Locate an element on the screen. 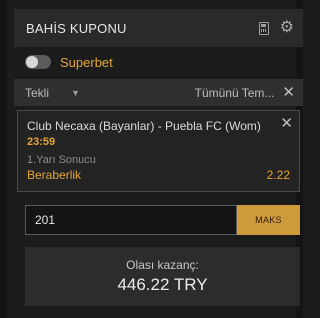 The height and width of the screenshot is (318, 320). match-name: Club Necaxa (Bayanlar) - Puebla FC (Wom) is located at coordinates (144, 126).